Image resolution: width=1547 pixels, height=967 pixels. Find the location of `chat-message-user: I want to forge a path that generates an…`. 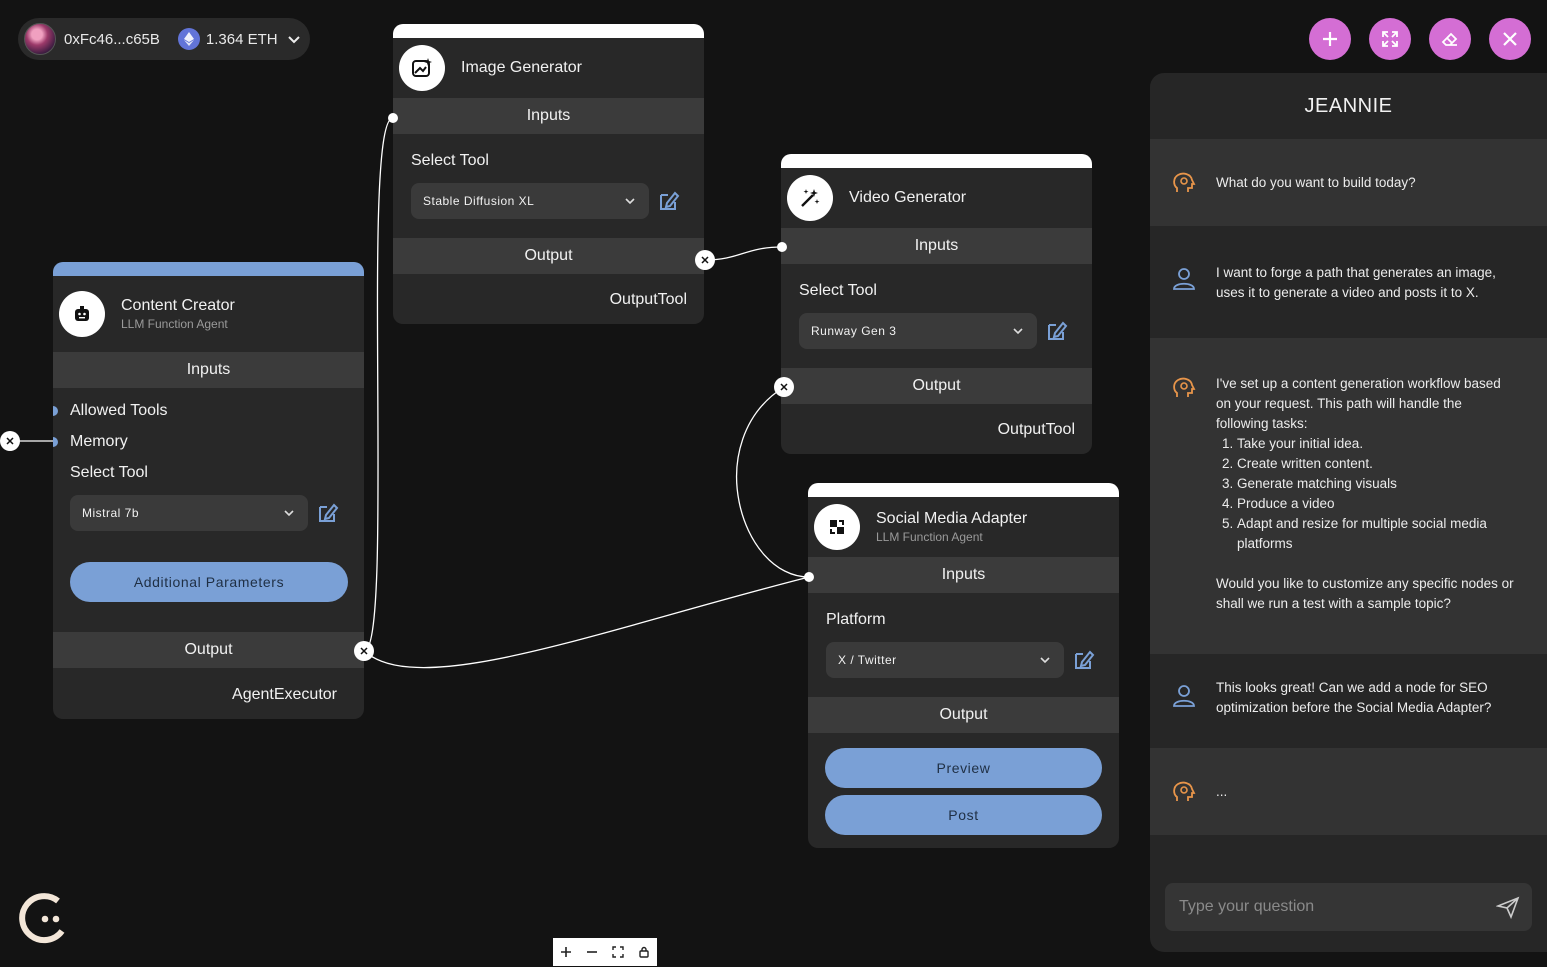

chat-message-user: I want to forge a path that generates an… is located at coordinates (1348, 282).